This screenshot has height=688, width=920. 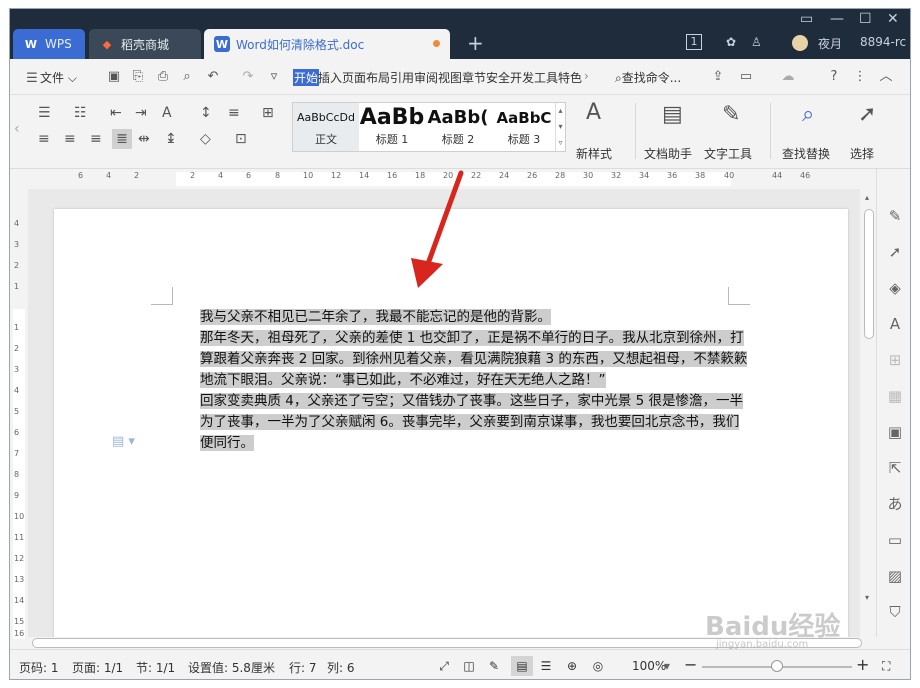 I want to click on annotation-arrow, so click(x=437, y=229).